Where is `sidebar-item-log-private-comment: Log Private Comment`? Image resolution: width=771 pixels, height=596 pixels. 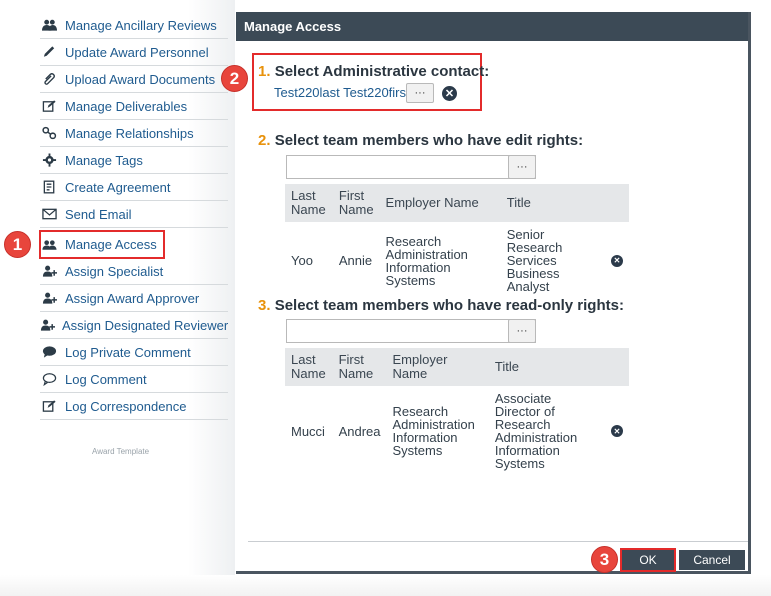 sidebar-item-log-private-comment: Log Private Comment is located at coordinates (134, 352).